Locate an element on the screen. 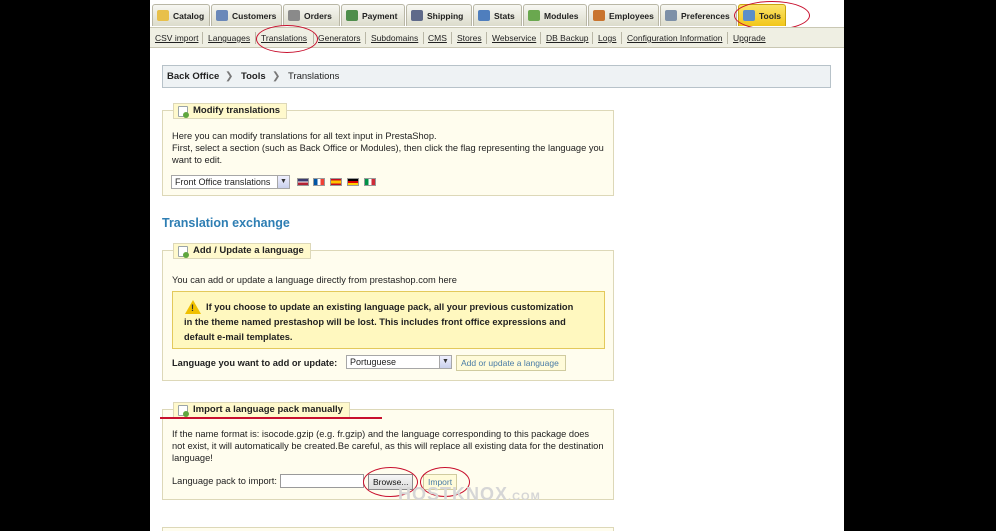 This screenshot has width=996, height=531. select-value: Portuguese is located at coordinates (373, 362).